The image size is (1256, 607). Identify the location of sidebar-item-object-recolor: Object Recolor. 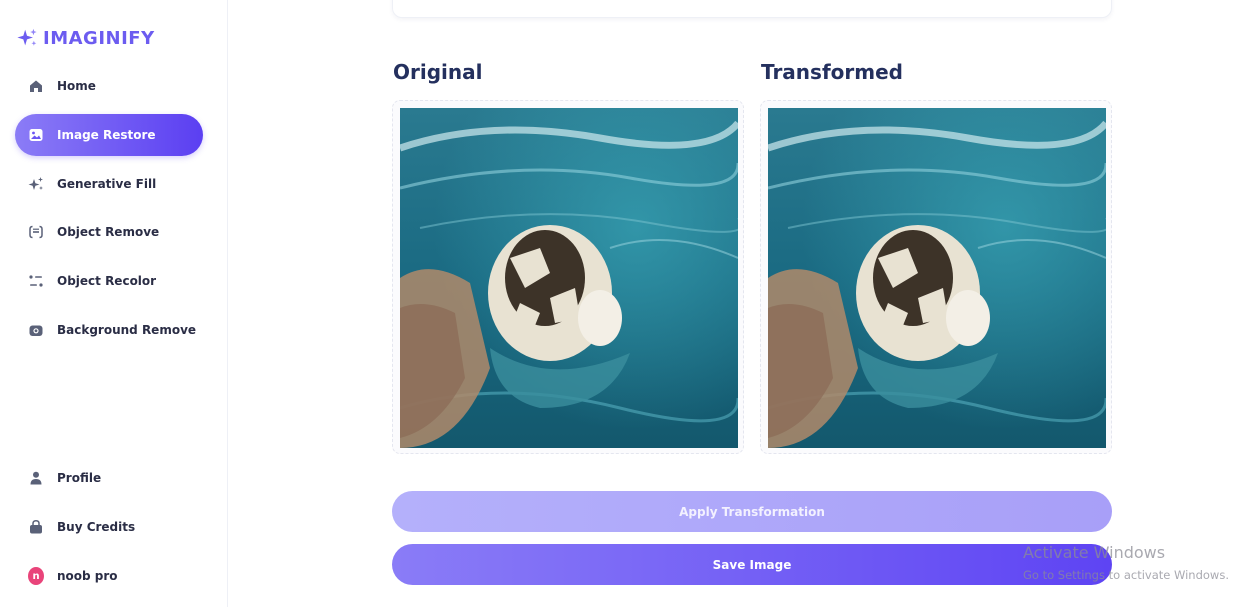
(109, 281).